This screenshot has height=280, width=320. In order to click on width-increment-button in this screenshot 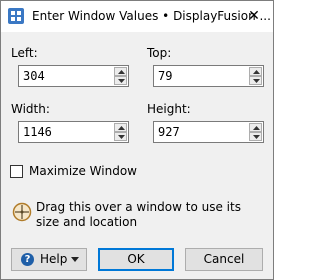, I will do `click(120, 127)`.